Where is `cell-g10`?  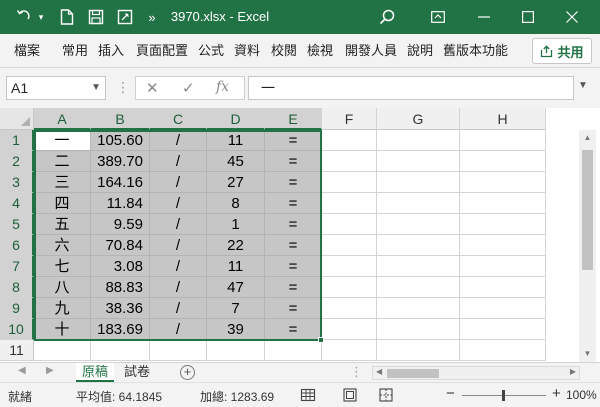
cell-g10 is located at coordinates (418, 329).